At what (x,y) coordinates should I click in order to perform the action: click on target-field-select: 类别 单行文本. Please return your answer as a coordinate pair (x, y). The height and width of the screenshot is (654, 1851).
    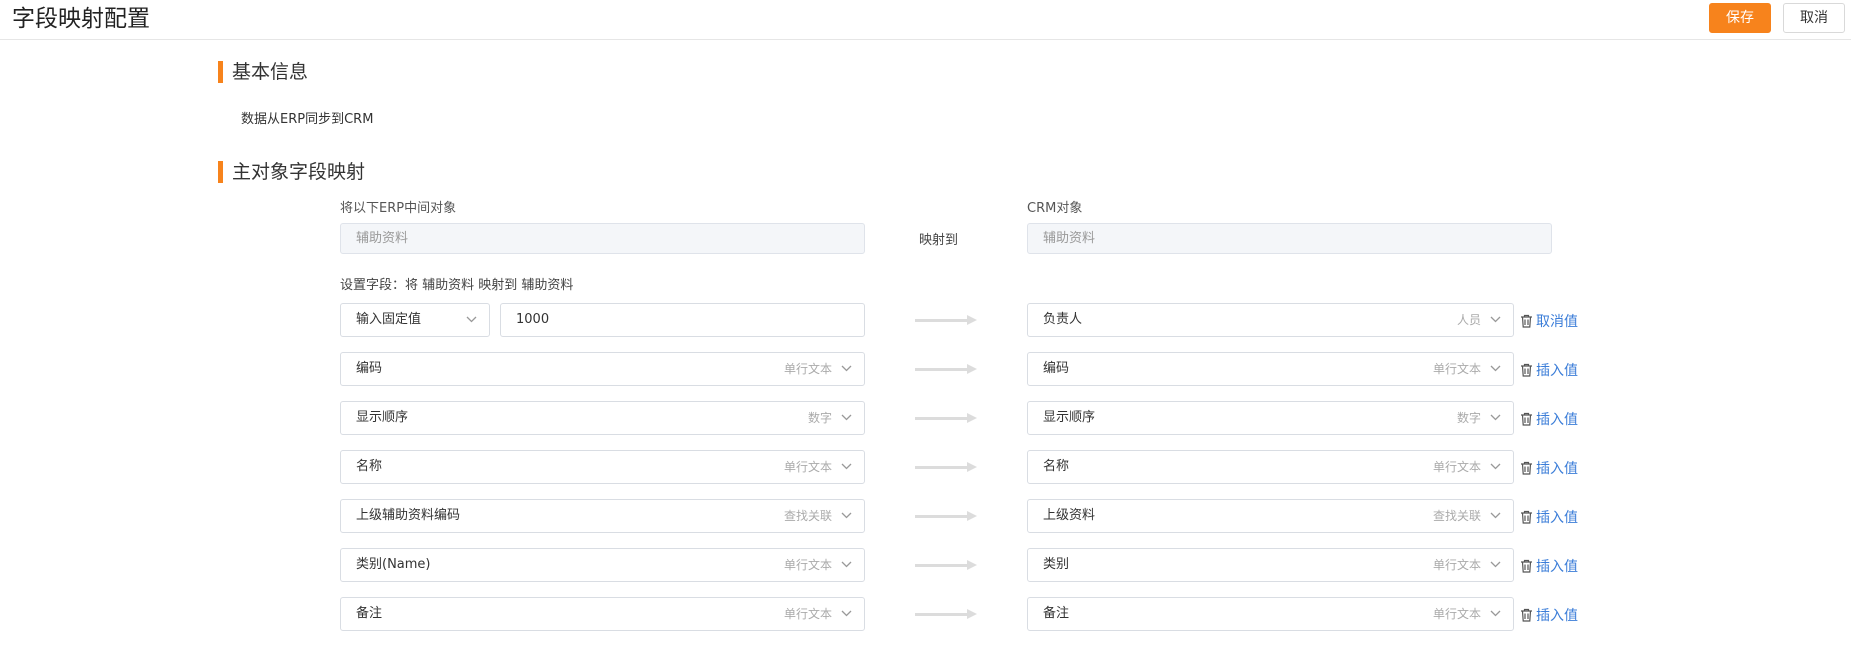
    Looking at the image, I should click on (1270, 565).